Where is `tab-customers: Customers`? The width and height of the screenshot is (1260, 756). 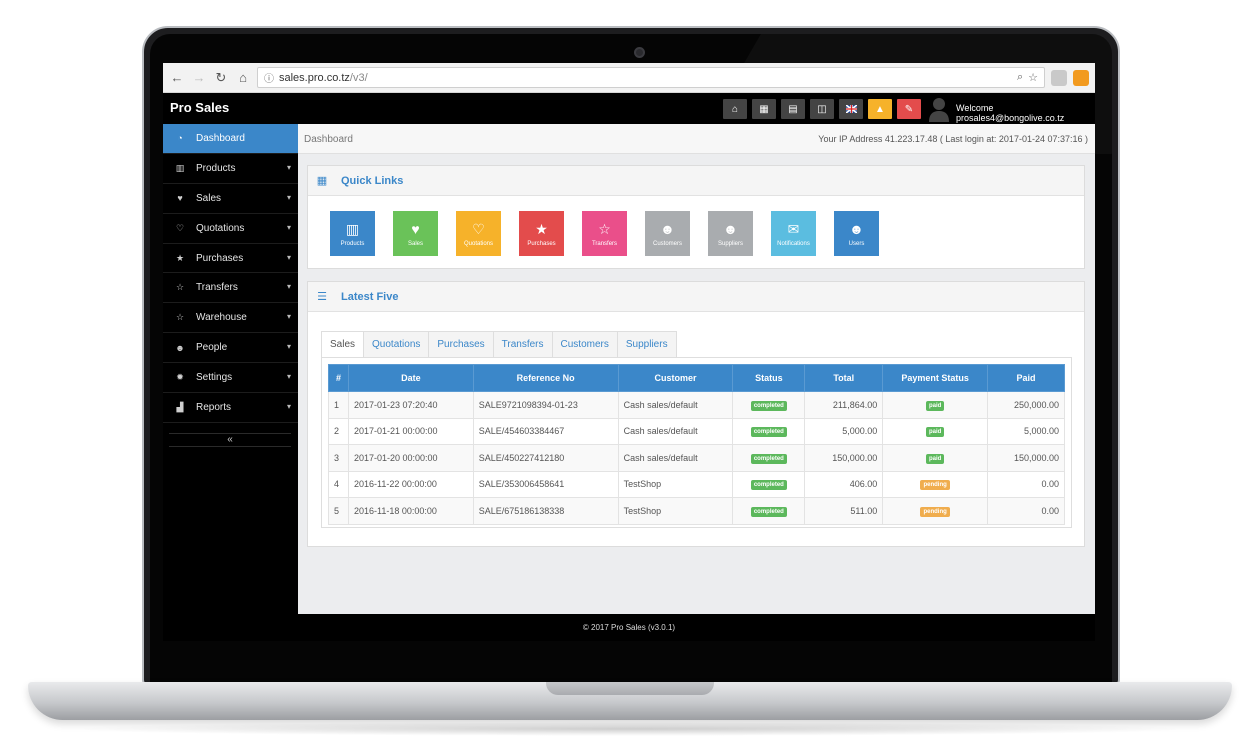
tab-customers: Customers is located at coordinates (585, 344).